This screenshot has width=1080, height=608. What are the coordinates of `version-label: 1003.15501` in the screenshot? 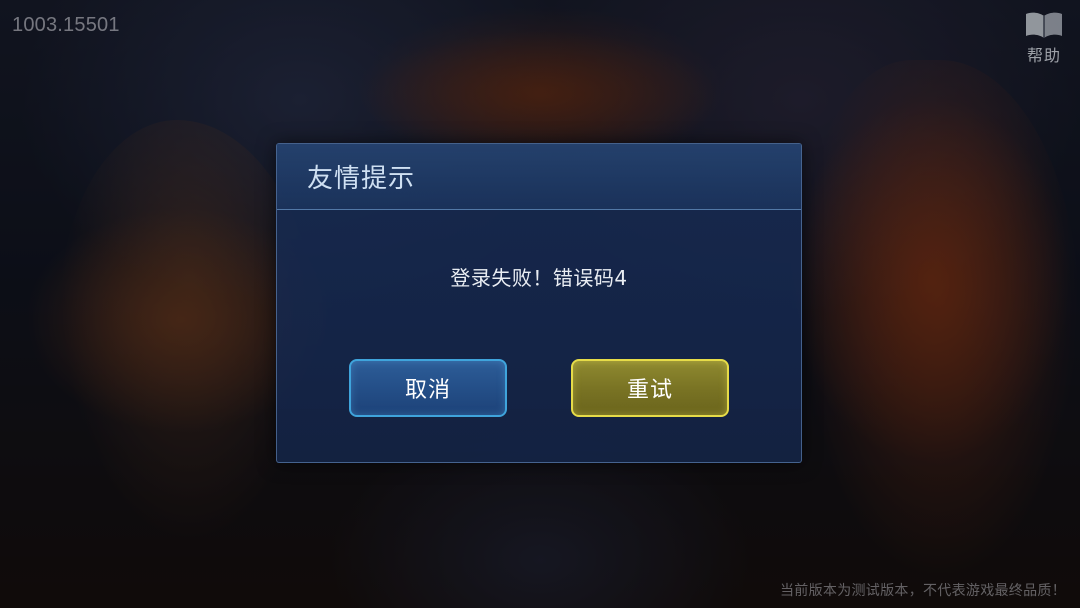 It's located at (66, 25).